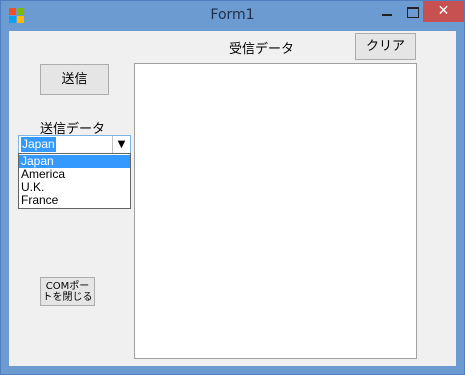  What do you see at coordinates (385, 46) in the screenshot?
I see `clear-button: クリア` at bounding box center [385, 46].